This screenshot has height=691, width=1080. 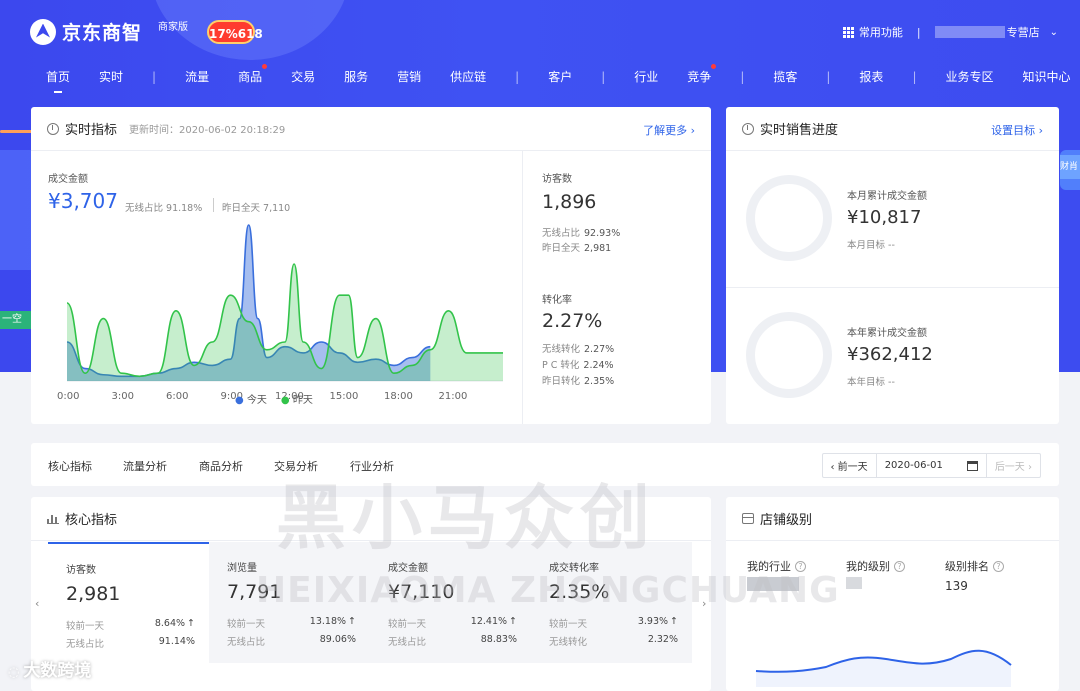 What do you see at coordinates (254, 592) in the screenshot?
I see `metric-value: 7,791` at bounding box center [254, 592].